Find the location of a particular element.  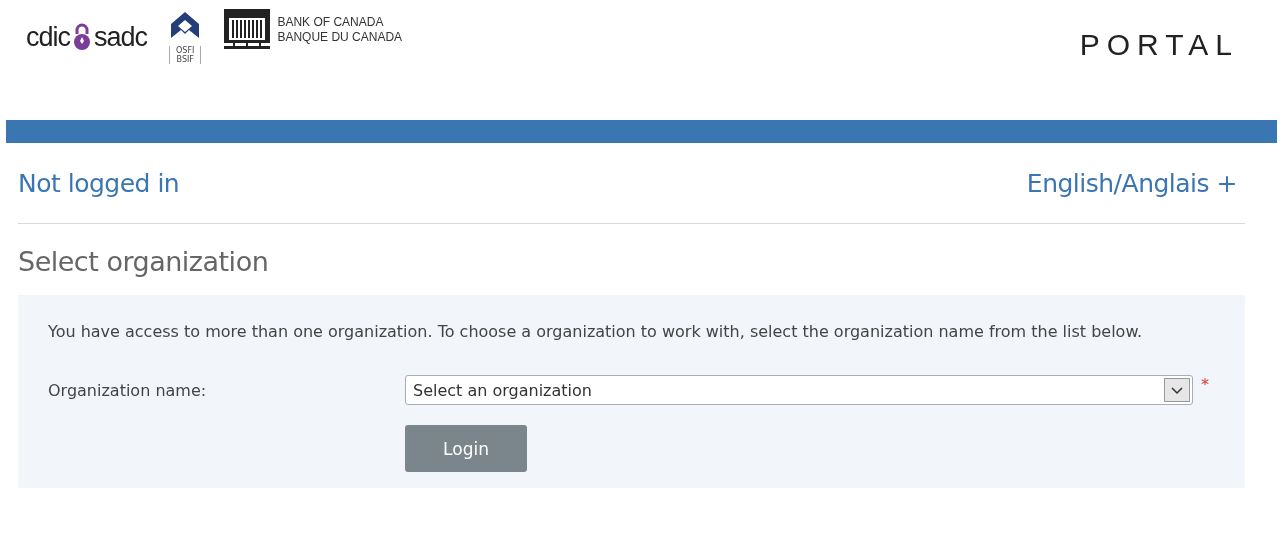

required-mark: * is located at coordinates (1205, 384).